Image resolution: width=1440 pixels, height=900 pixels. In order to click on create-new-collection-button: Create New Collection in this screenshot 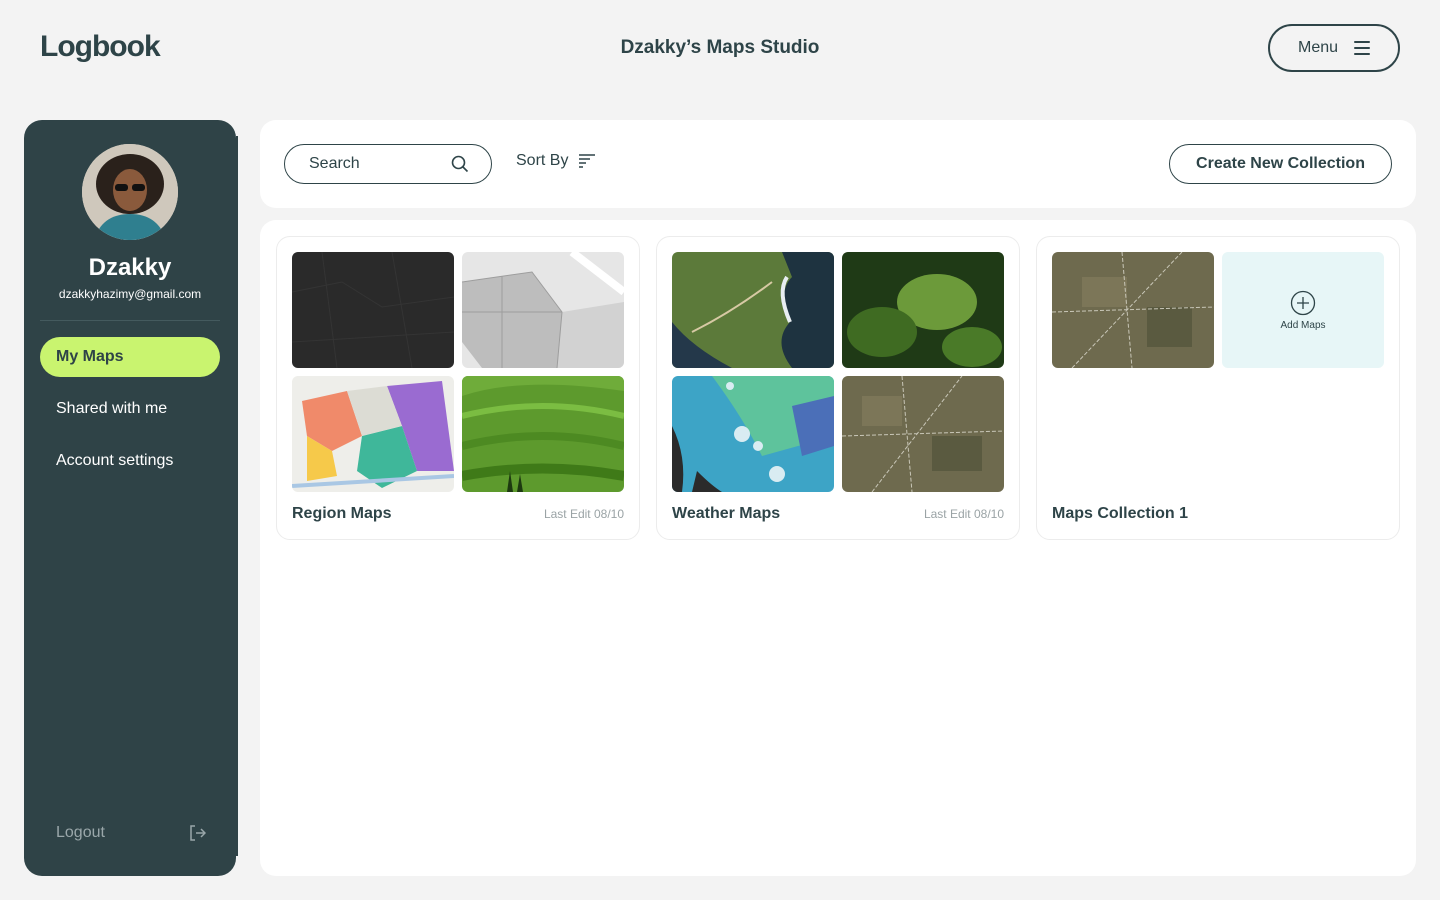, I will do `click(1280, 164)`.